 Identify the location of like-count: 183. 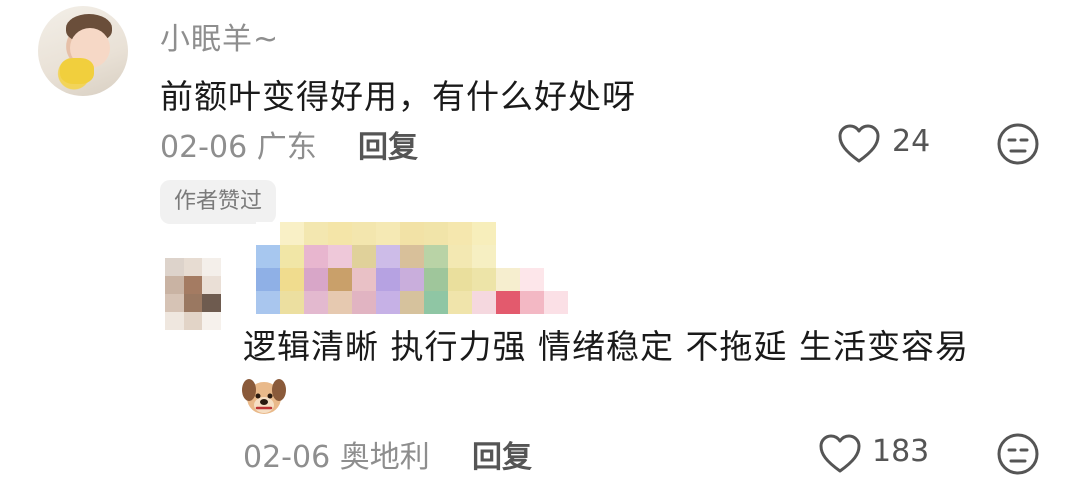
(901, 451).